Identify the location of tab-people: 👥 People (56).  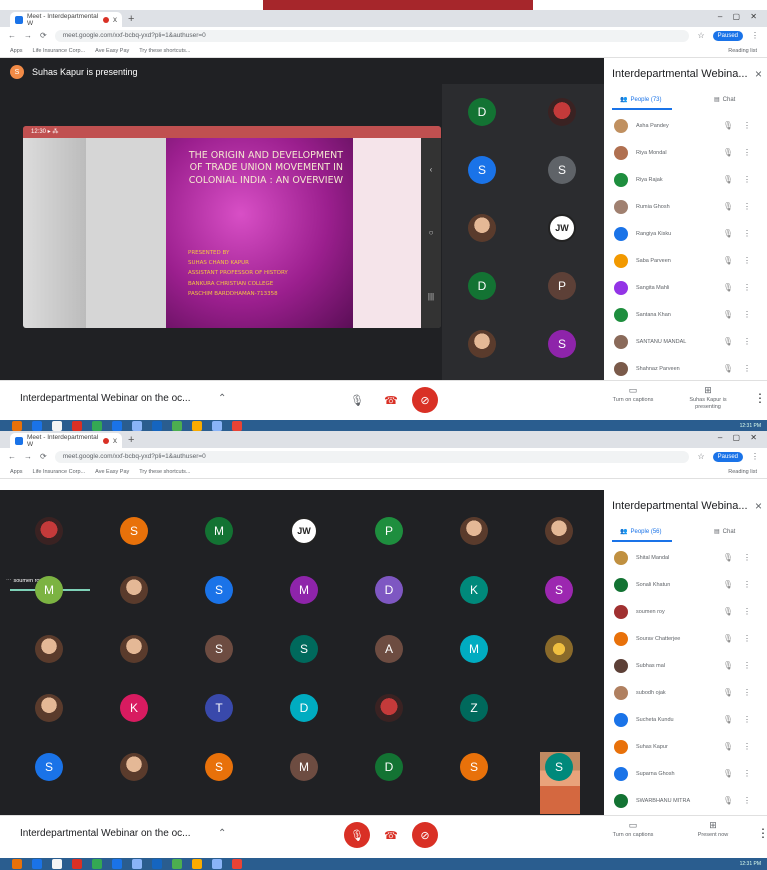
(641, 532).